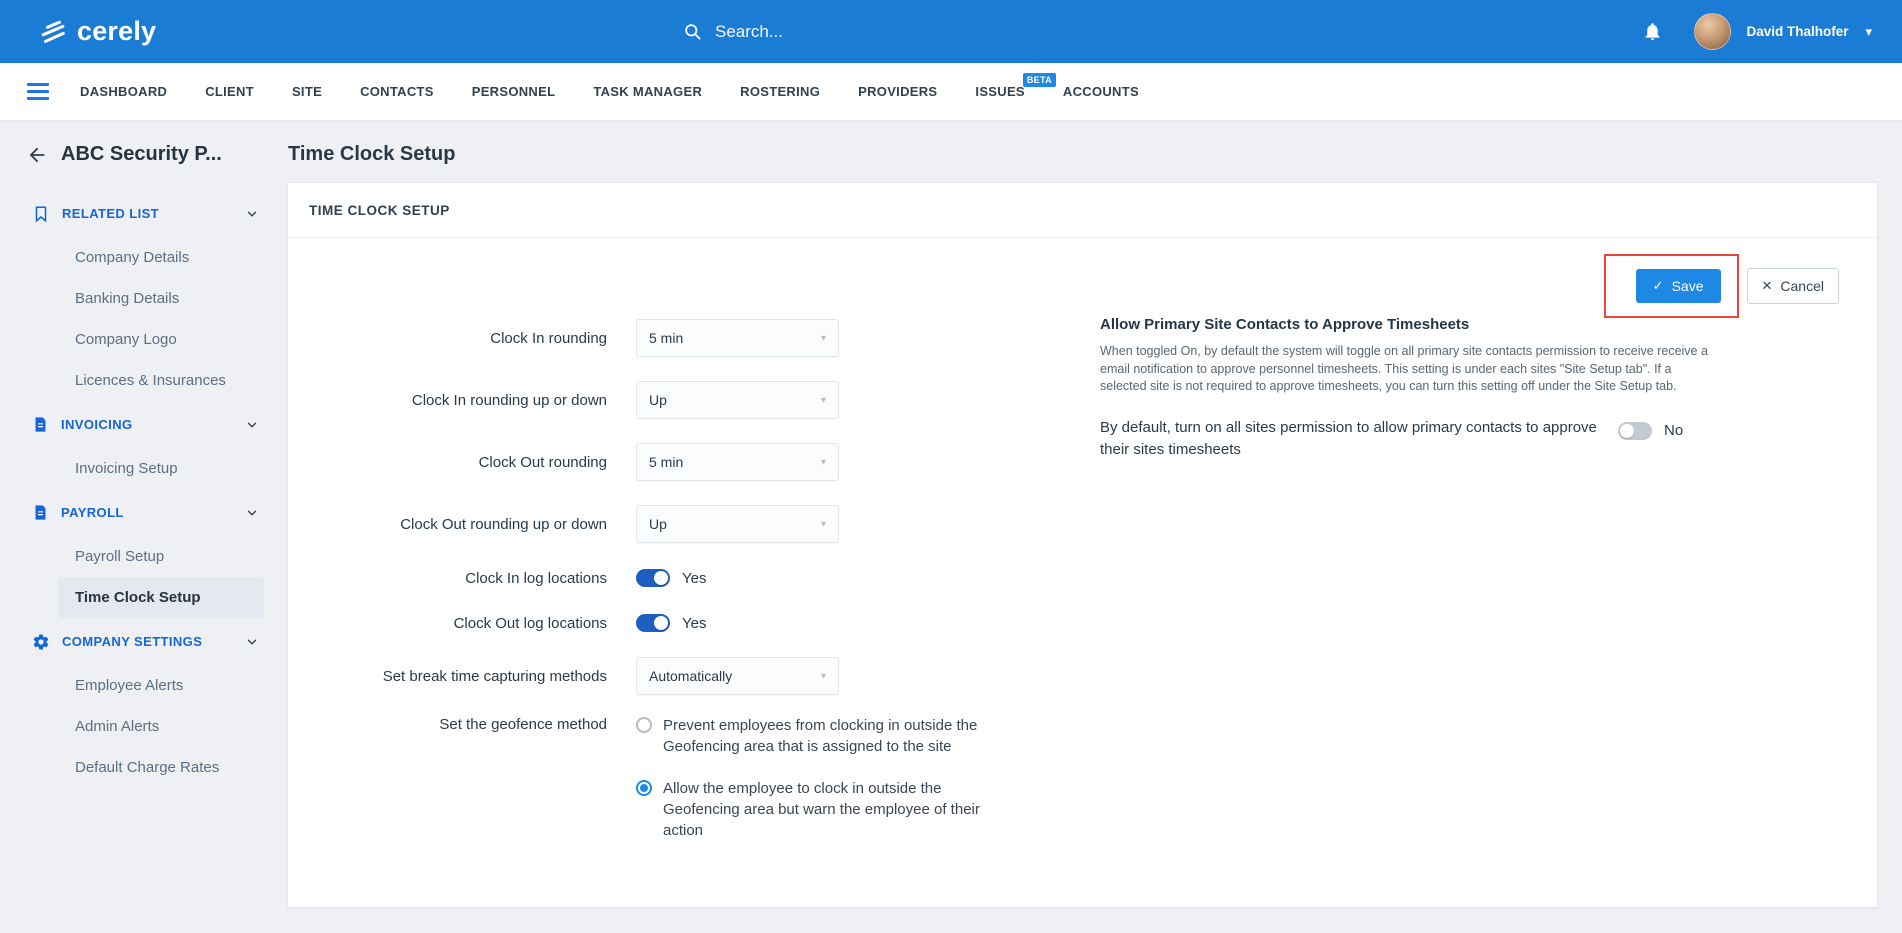  I want to click on cancel-button: ✕ Cancel, so click(1792, 286).